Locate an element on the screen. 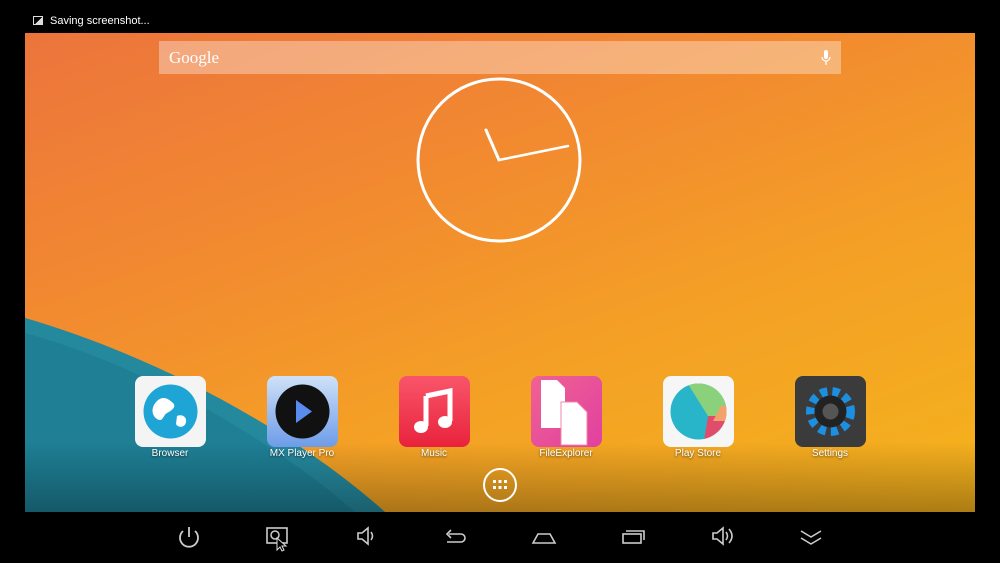 This screenshot has height=563, width=1000. app-browser: Browser is located at coordinates (170, 417).